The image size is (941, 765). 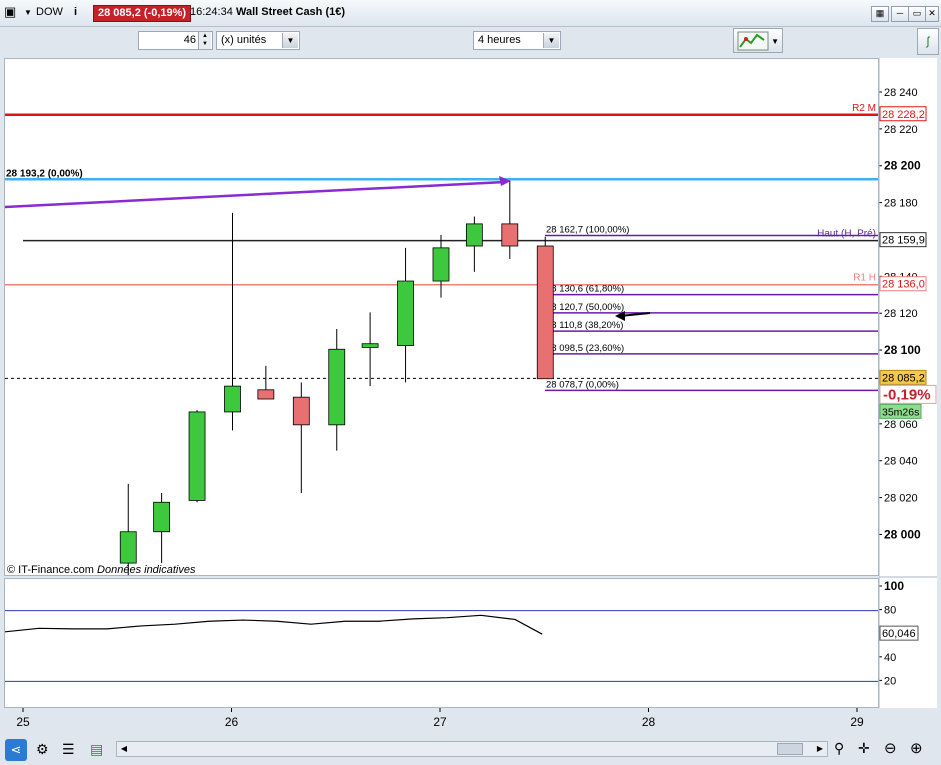 I want to click on level-value-text: 28 159,9, so click(x=903, y=241).